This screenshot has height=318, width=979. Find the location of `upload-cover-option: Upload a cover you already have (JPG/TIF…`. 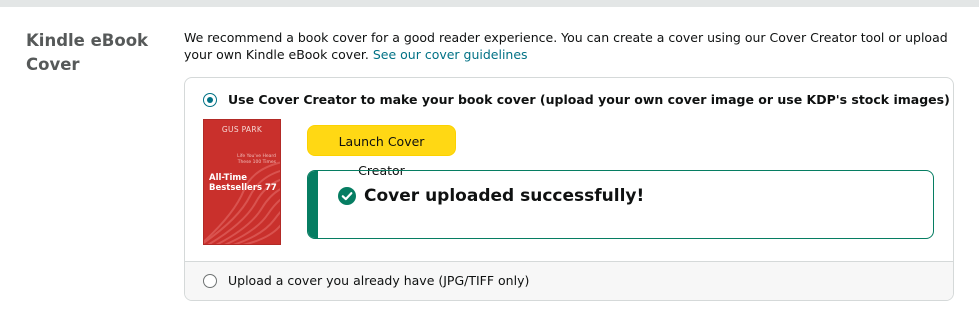

upload-cover-option: Upload a cover you already have (JPG/TIF… is located at coordinates (569, 280).